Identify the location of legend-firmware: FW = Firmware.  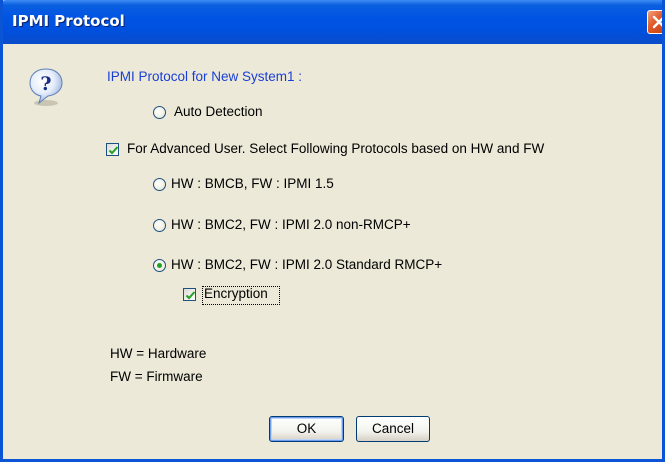
(156, 376).